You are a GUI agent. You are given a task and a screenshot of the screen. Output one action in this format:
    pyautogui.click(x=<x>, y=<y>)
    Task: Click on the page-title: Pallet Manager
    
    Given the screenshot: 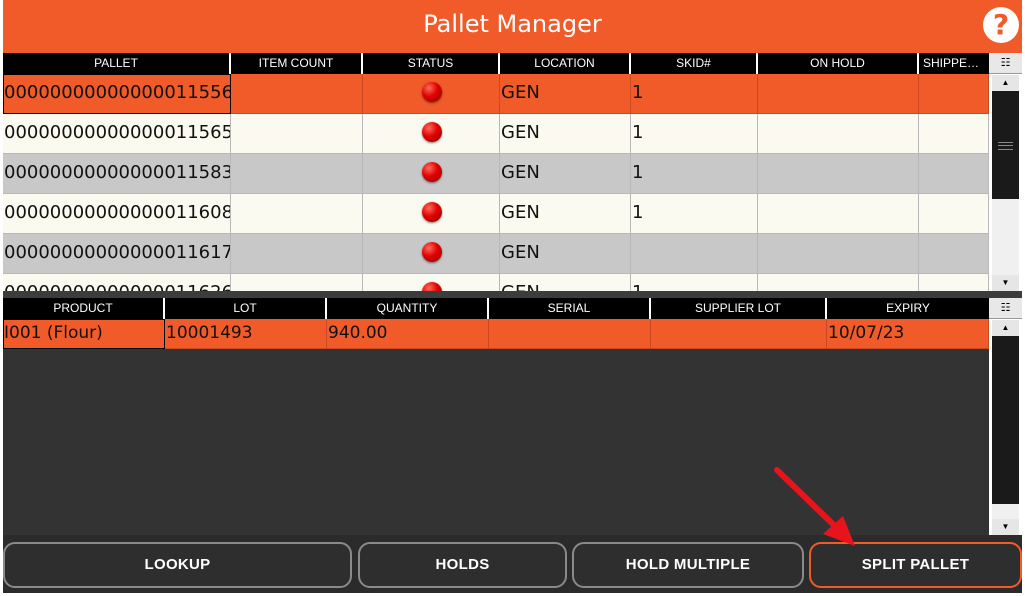 What is the action you would take?
    pyautogui.click(x=512, y=24)
    